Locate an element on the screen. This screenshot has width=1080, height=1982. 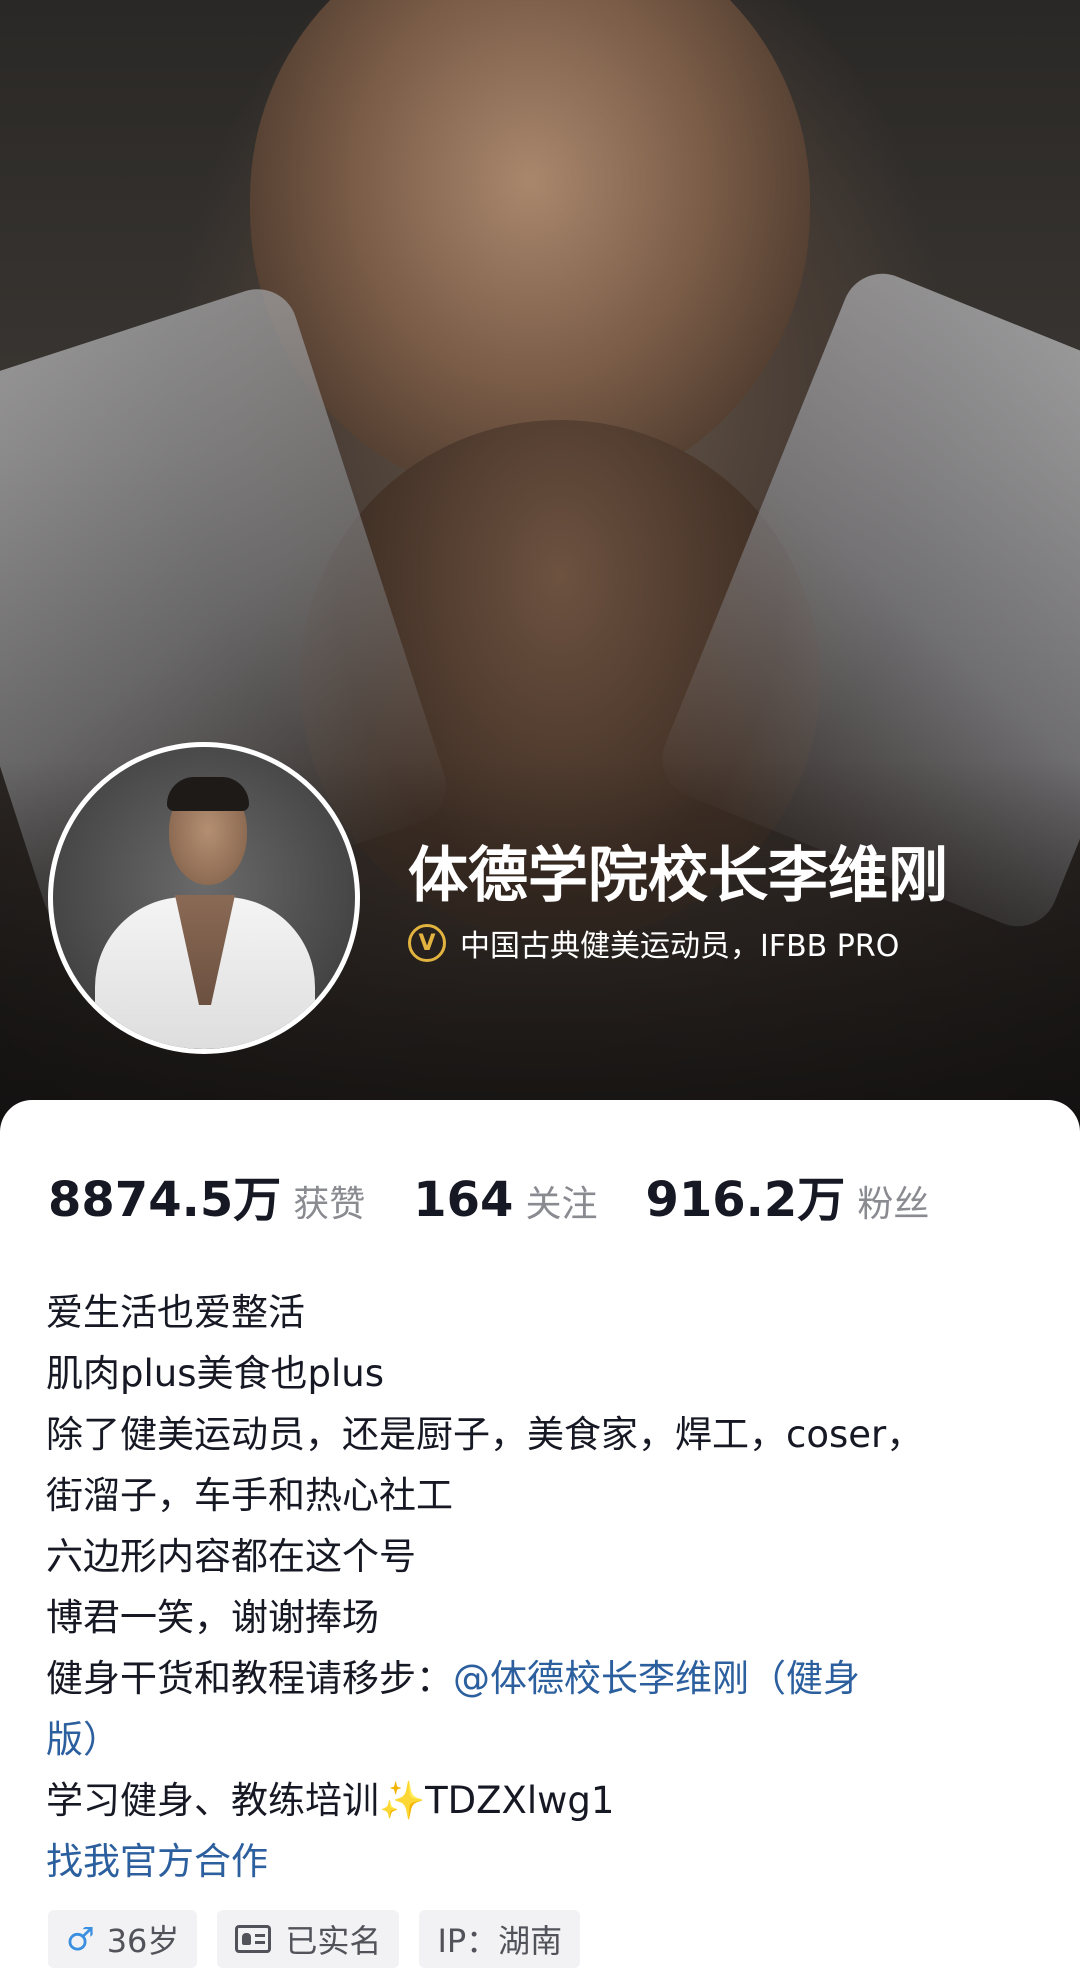
id-card-icon is located at coordinates (253, 1939).